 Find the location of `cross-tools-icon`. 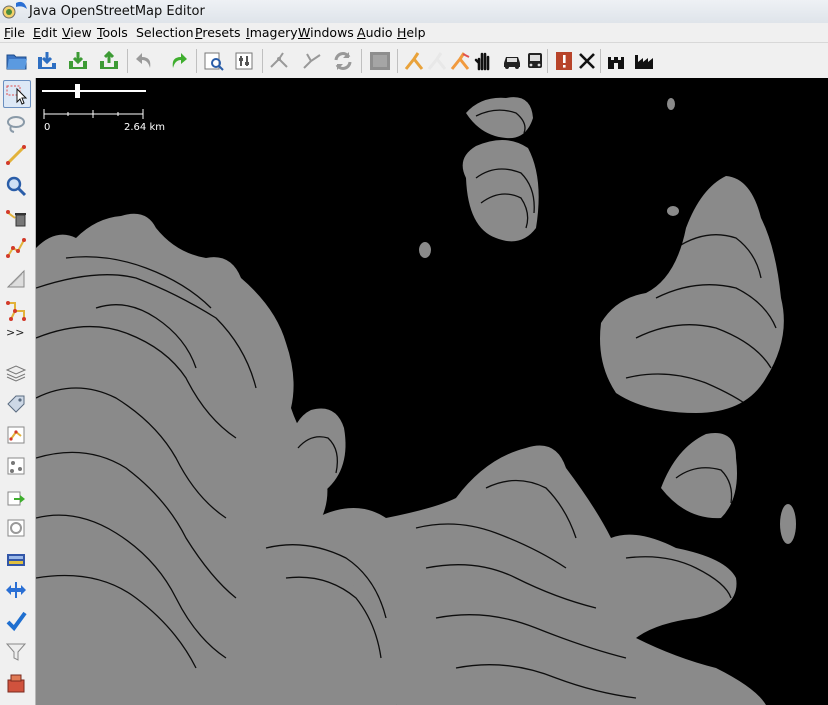

cross-tools-icon is located at coordinates (587, 61).